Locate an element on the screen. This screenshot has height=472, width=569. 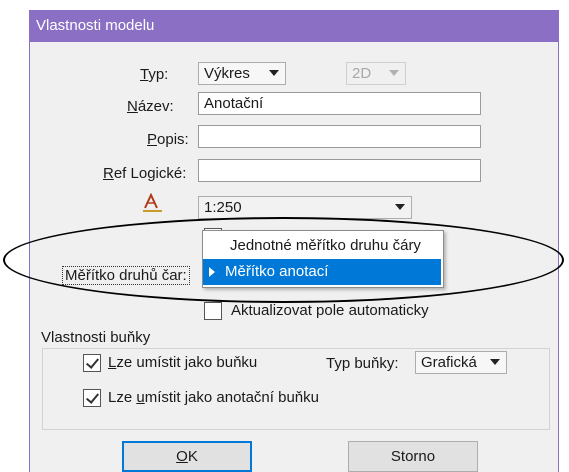
cell-type-select: Grafická is located at coordinates (461, 362).